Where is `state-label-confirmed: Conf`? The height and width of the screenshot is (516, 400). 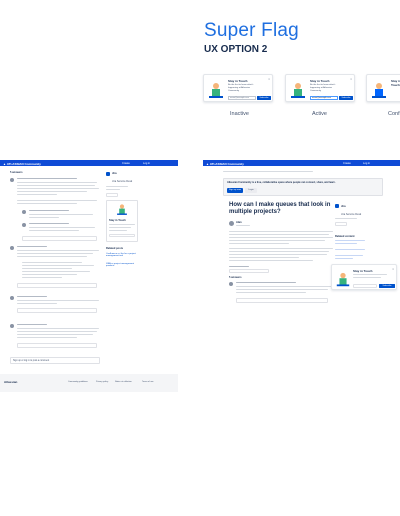
state-label-confirmed: Conf is located at coordinates (394, 114).